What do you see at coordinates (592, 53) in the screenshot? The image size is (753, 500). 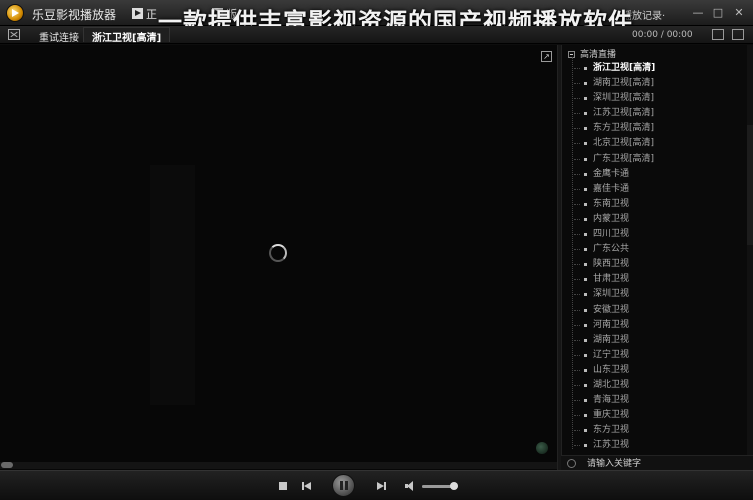 I see `tree-group: 高清直播` at bounding box center [592, 53].